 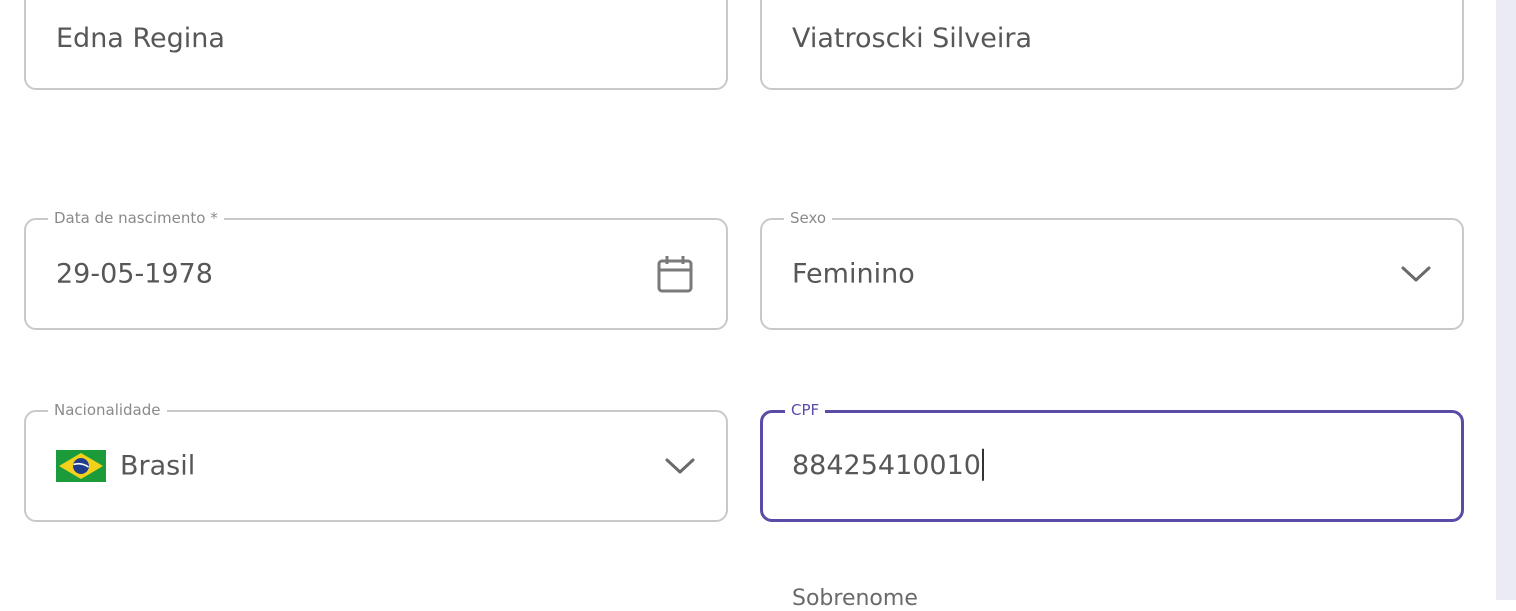 I want to click on scrollbar, so click(x=1506, y=300).